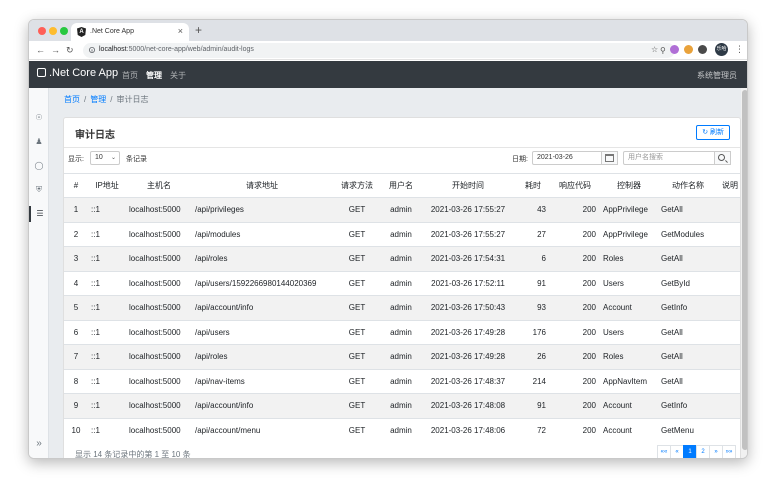 The height and width of the screenshot is (495, 776). What do you see at coordinates (468, 332) in the screenshot?
I see `table-cell: 2021-03-26 17:49:28` at bounding box center [468, 332].